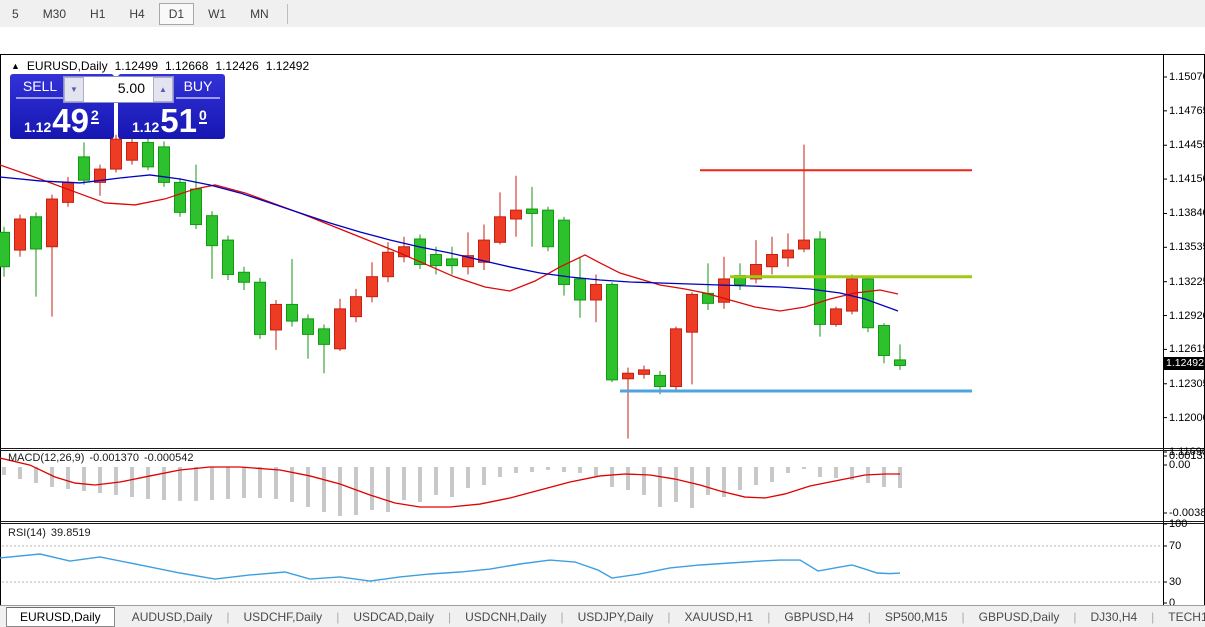 The width and height of the screenshot is (1205, 627). Describe the element at coordinates (1178, 524) in the screenshot. I see `rsi-tick-label: 100` at that location.